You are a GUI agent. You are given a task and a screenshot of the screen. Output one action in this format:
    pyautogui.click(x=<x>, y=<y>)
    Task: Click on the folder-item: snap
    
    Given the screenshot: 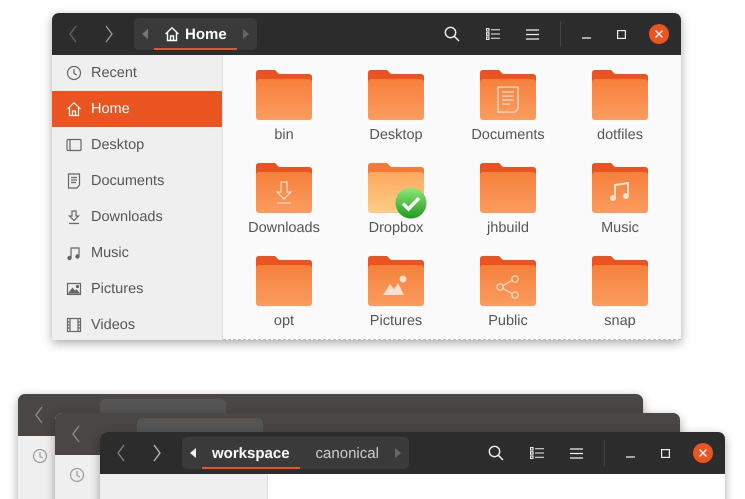 What is the action you would take?
    pyautogui.click(x=620, y=297)
    